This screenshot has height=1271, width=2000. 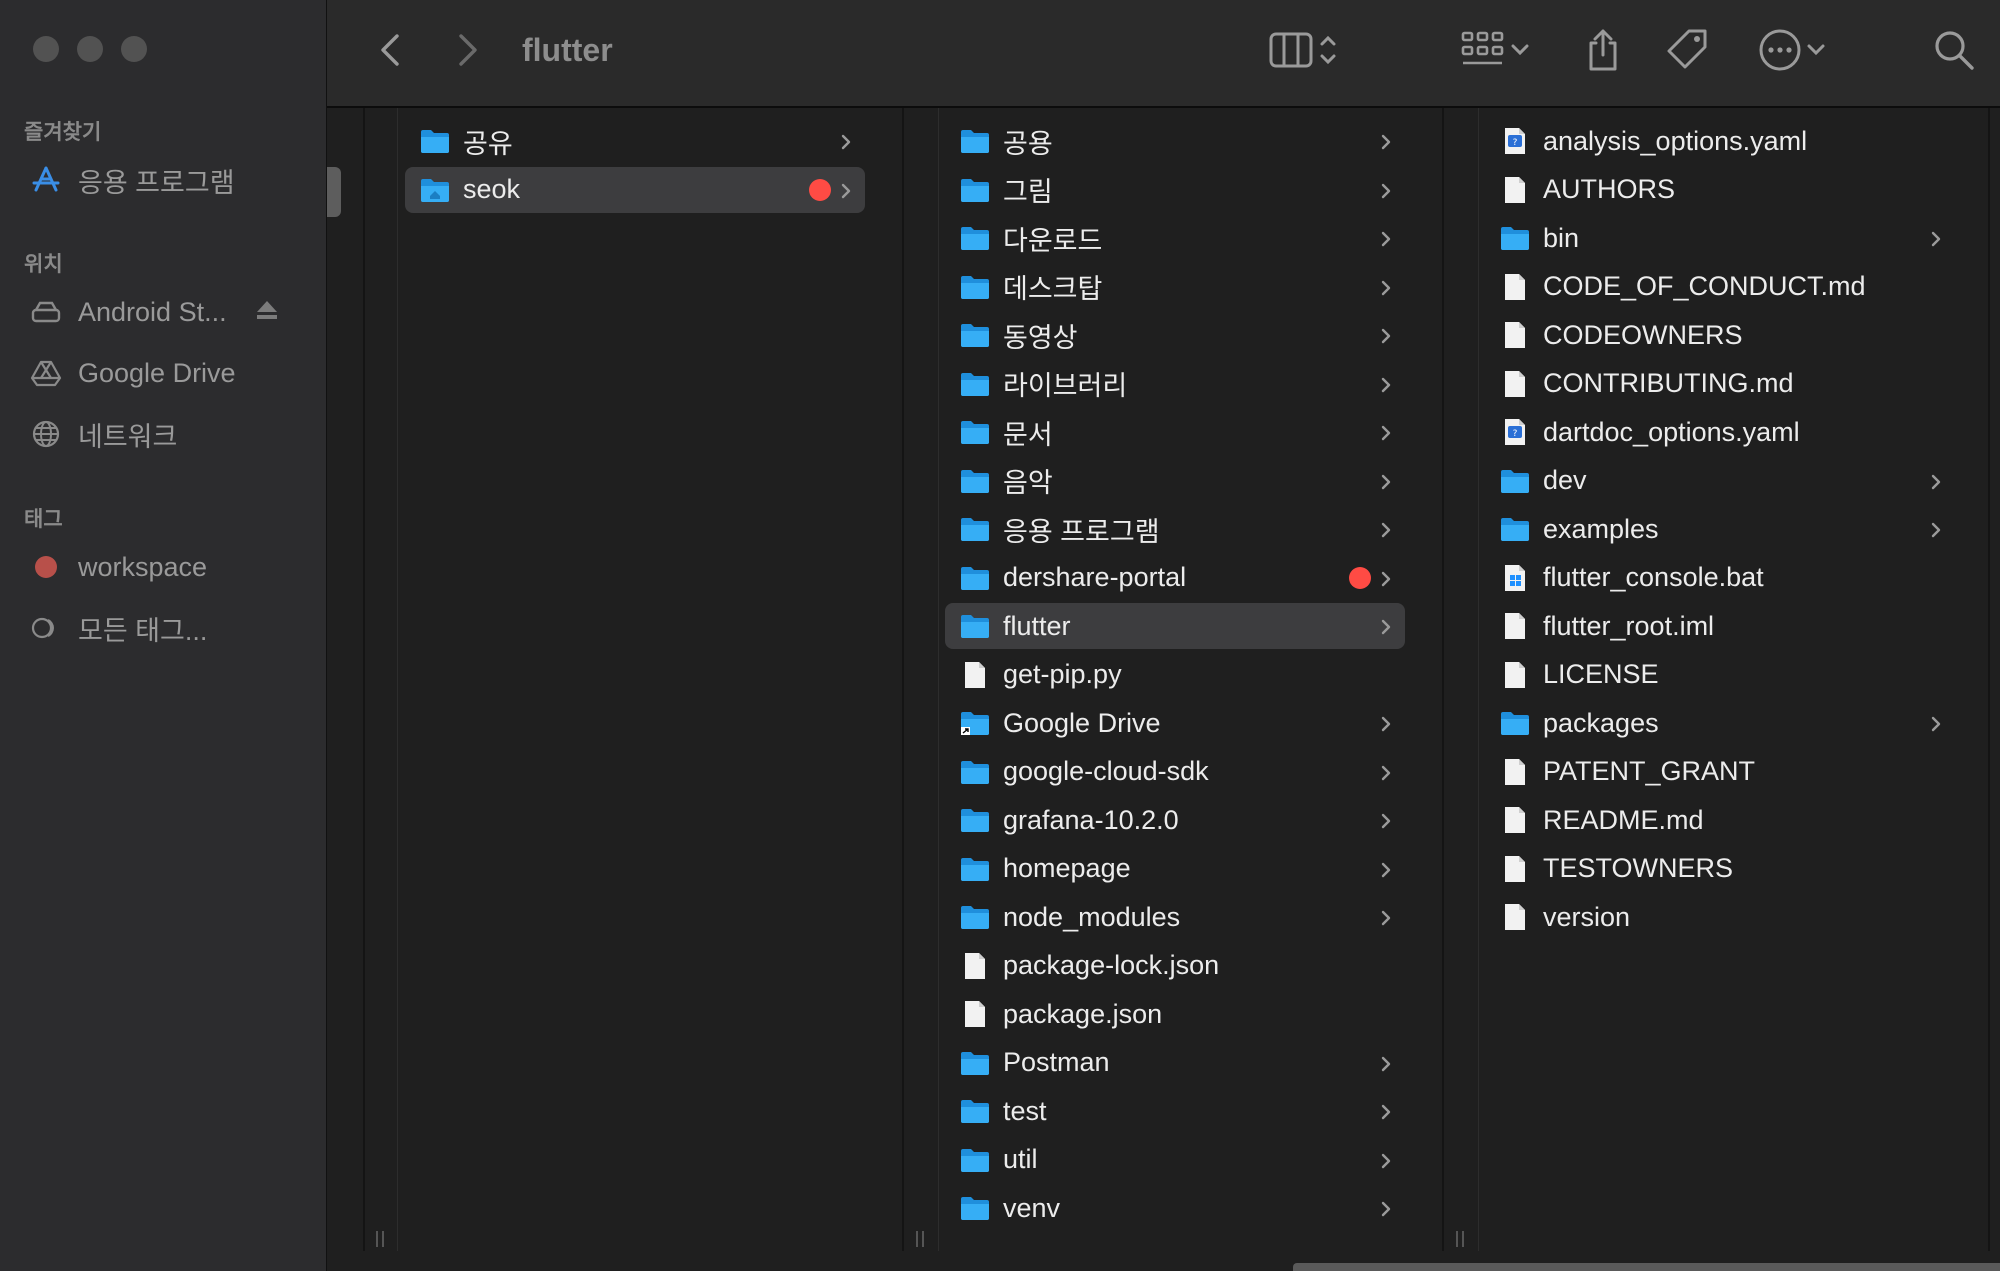 What do you see at coordinates (1623, 819) in the screenshot?
I see `item-name: README.md` at bounding box center [1623, 819].